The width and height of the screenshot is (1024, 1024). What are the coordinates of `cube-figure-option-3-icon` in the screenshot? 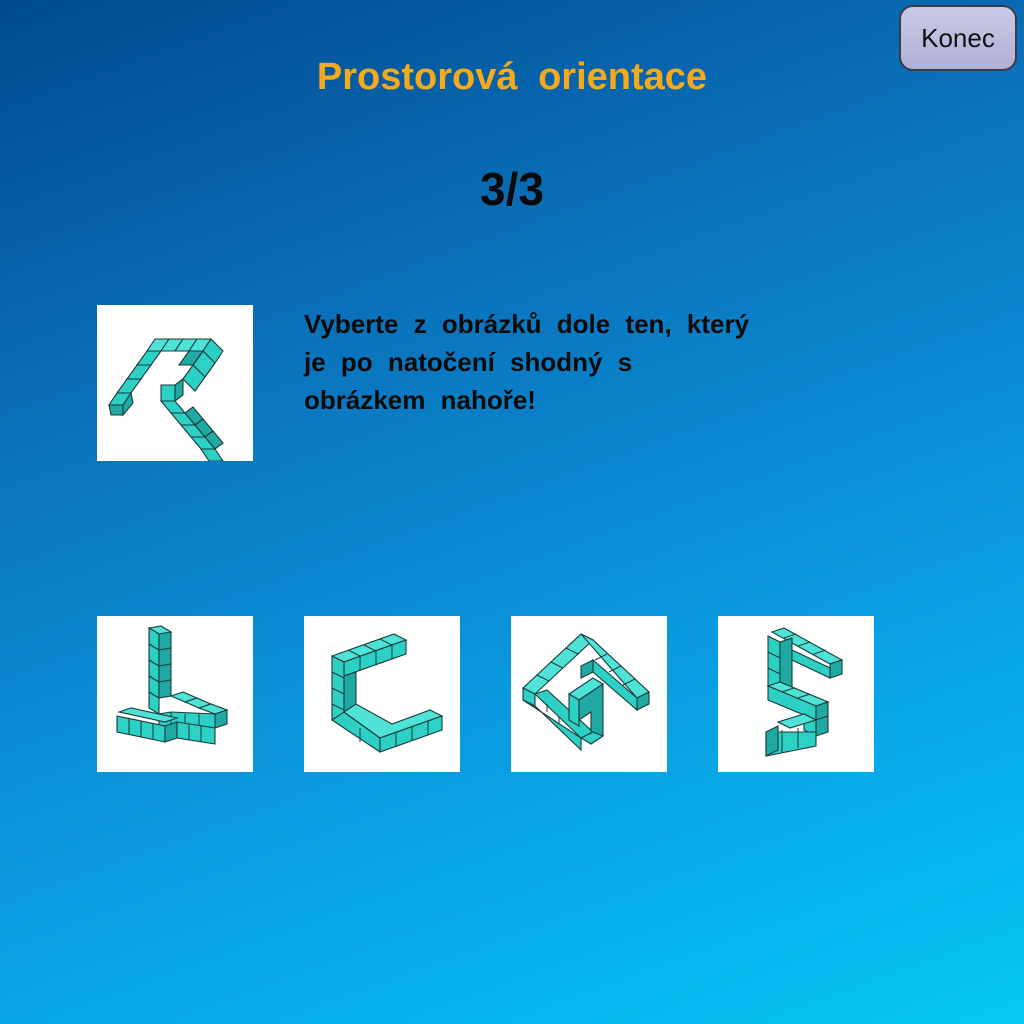 It's located at (586, 692).